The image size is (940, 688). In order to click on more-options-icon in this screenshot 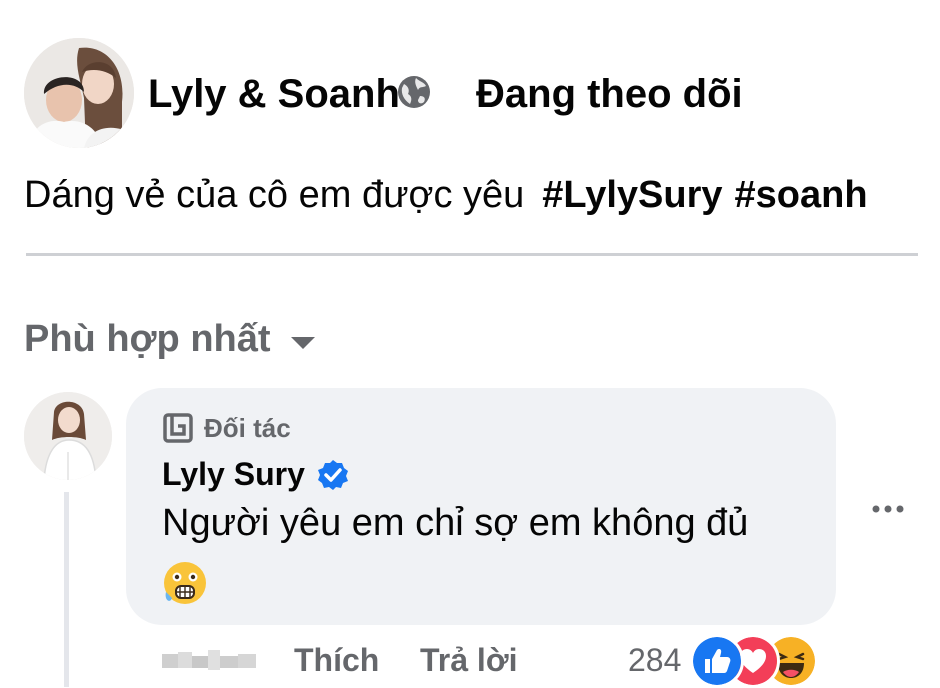, I will do `click(888, 509)`.